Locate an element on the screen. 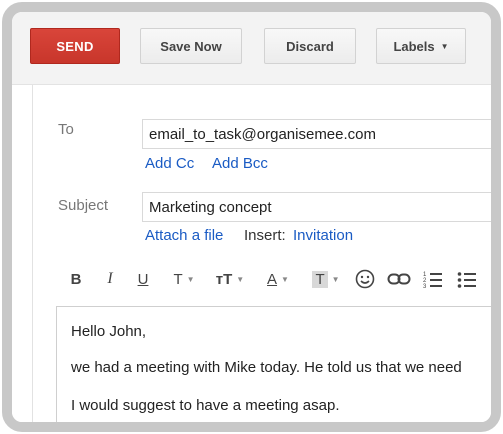 The image size is (503, 434). underline-icon: U is located at coordinates (143, 279).